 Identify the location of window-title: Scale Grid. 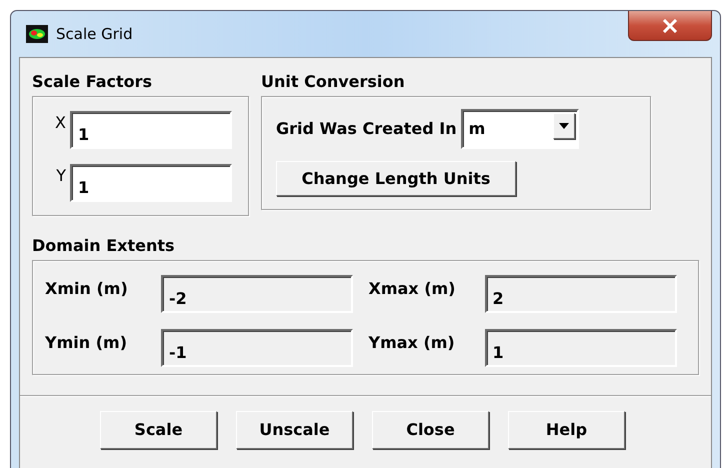
(94, 34).